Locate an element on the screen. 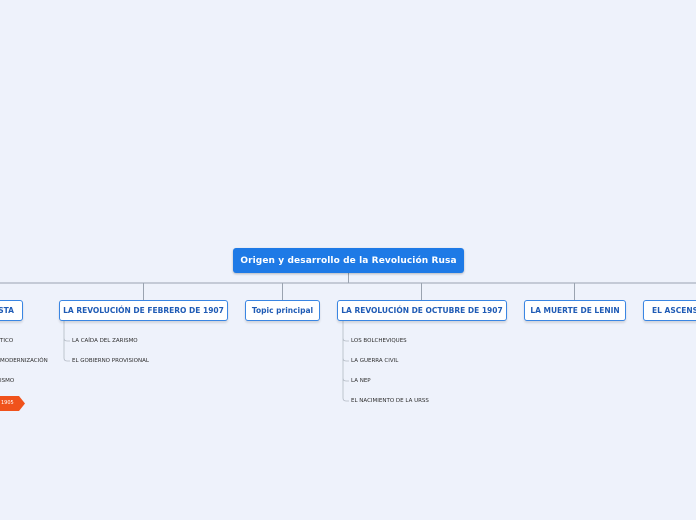  leaf-topic-caida-zarismo: LA CAÍDA DEL ZARISMO is located at coordinates (105, 341).